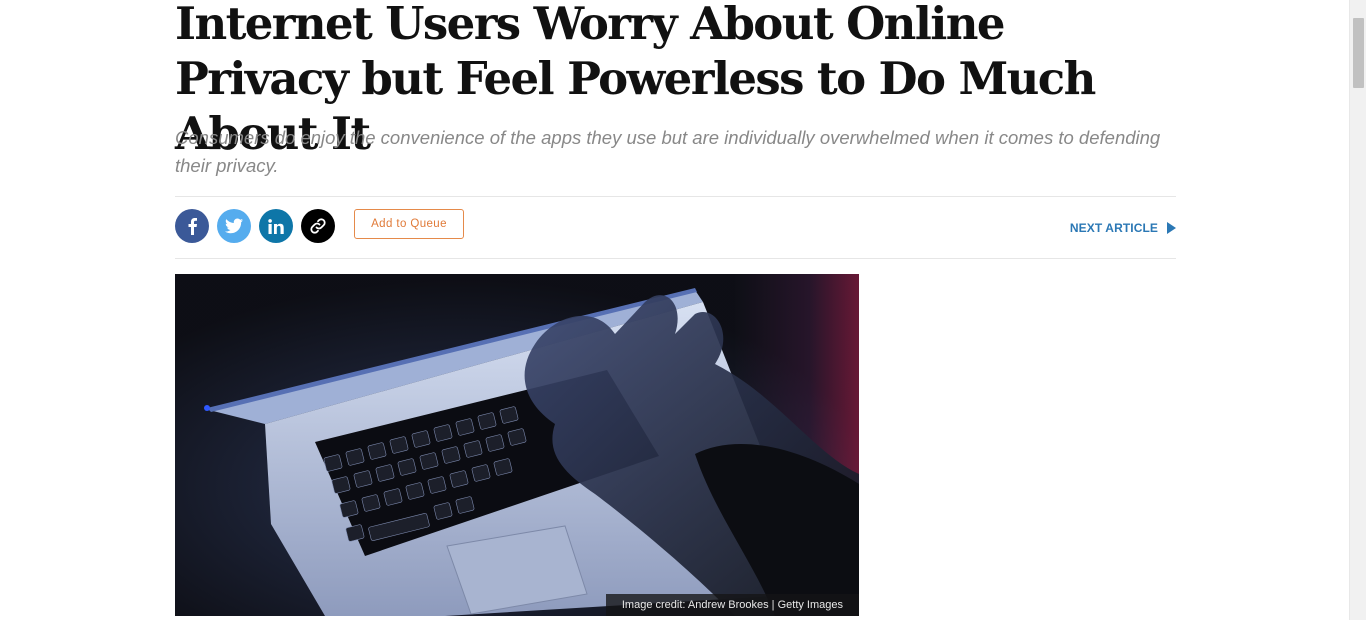  I want to click on share-bar: Add to Queue NEXT ARTICLE, so click(675, 227).